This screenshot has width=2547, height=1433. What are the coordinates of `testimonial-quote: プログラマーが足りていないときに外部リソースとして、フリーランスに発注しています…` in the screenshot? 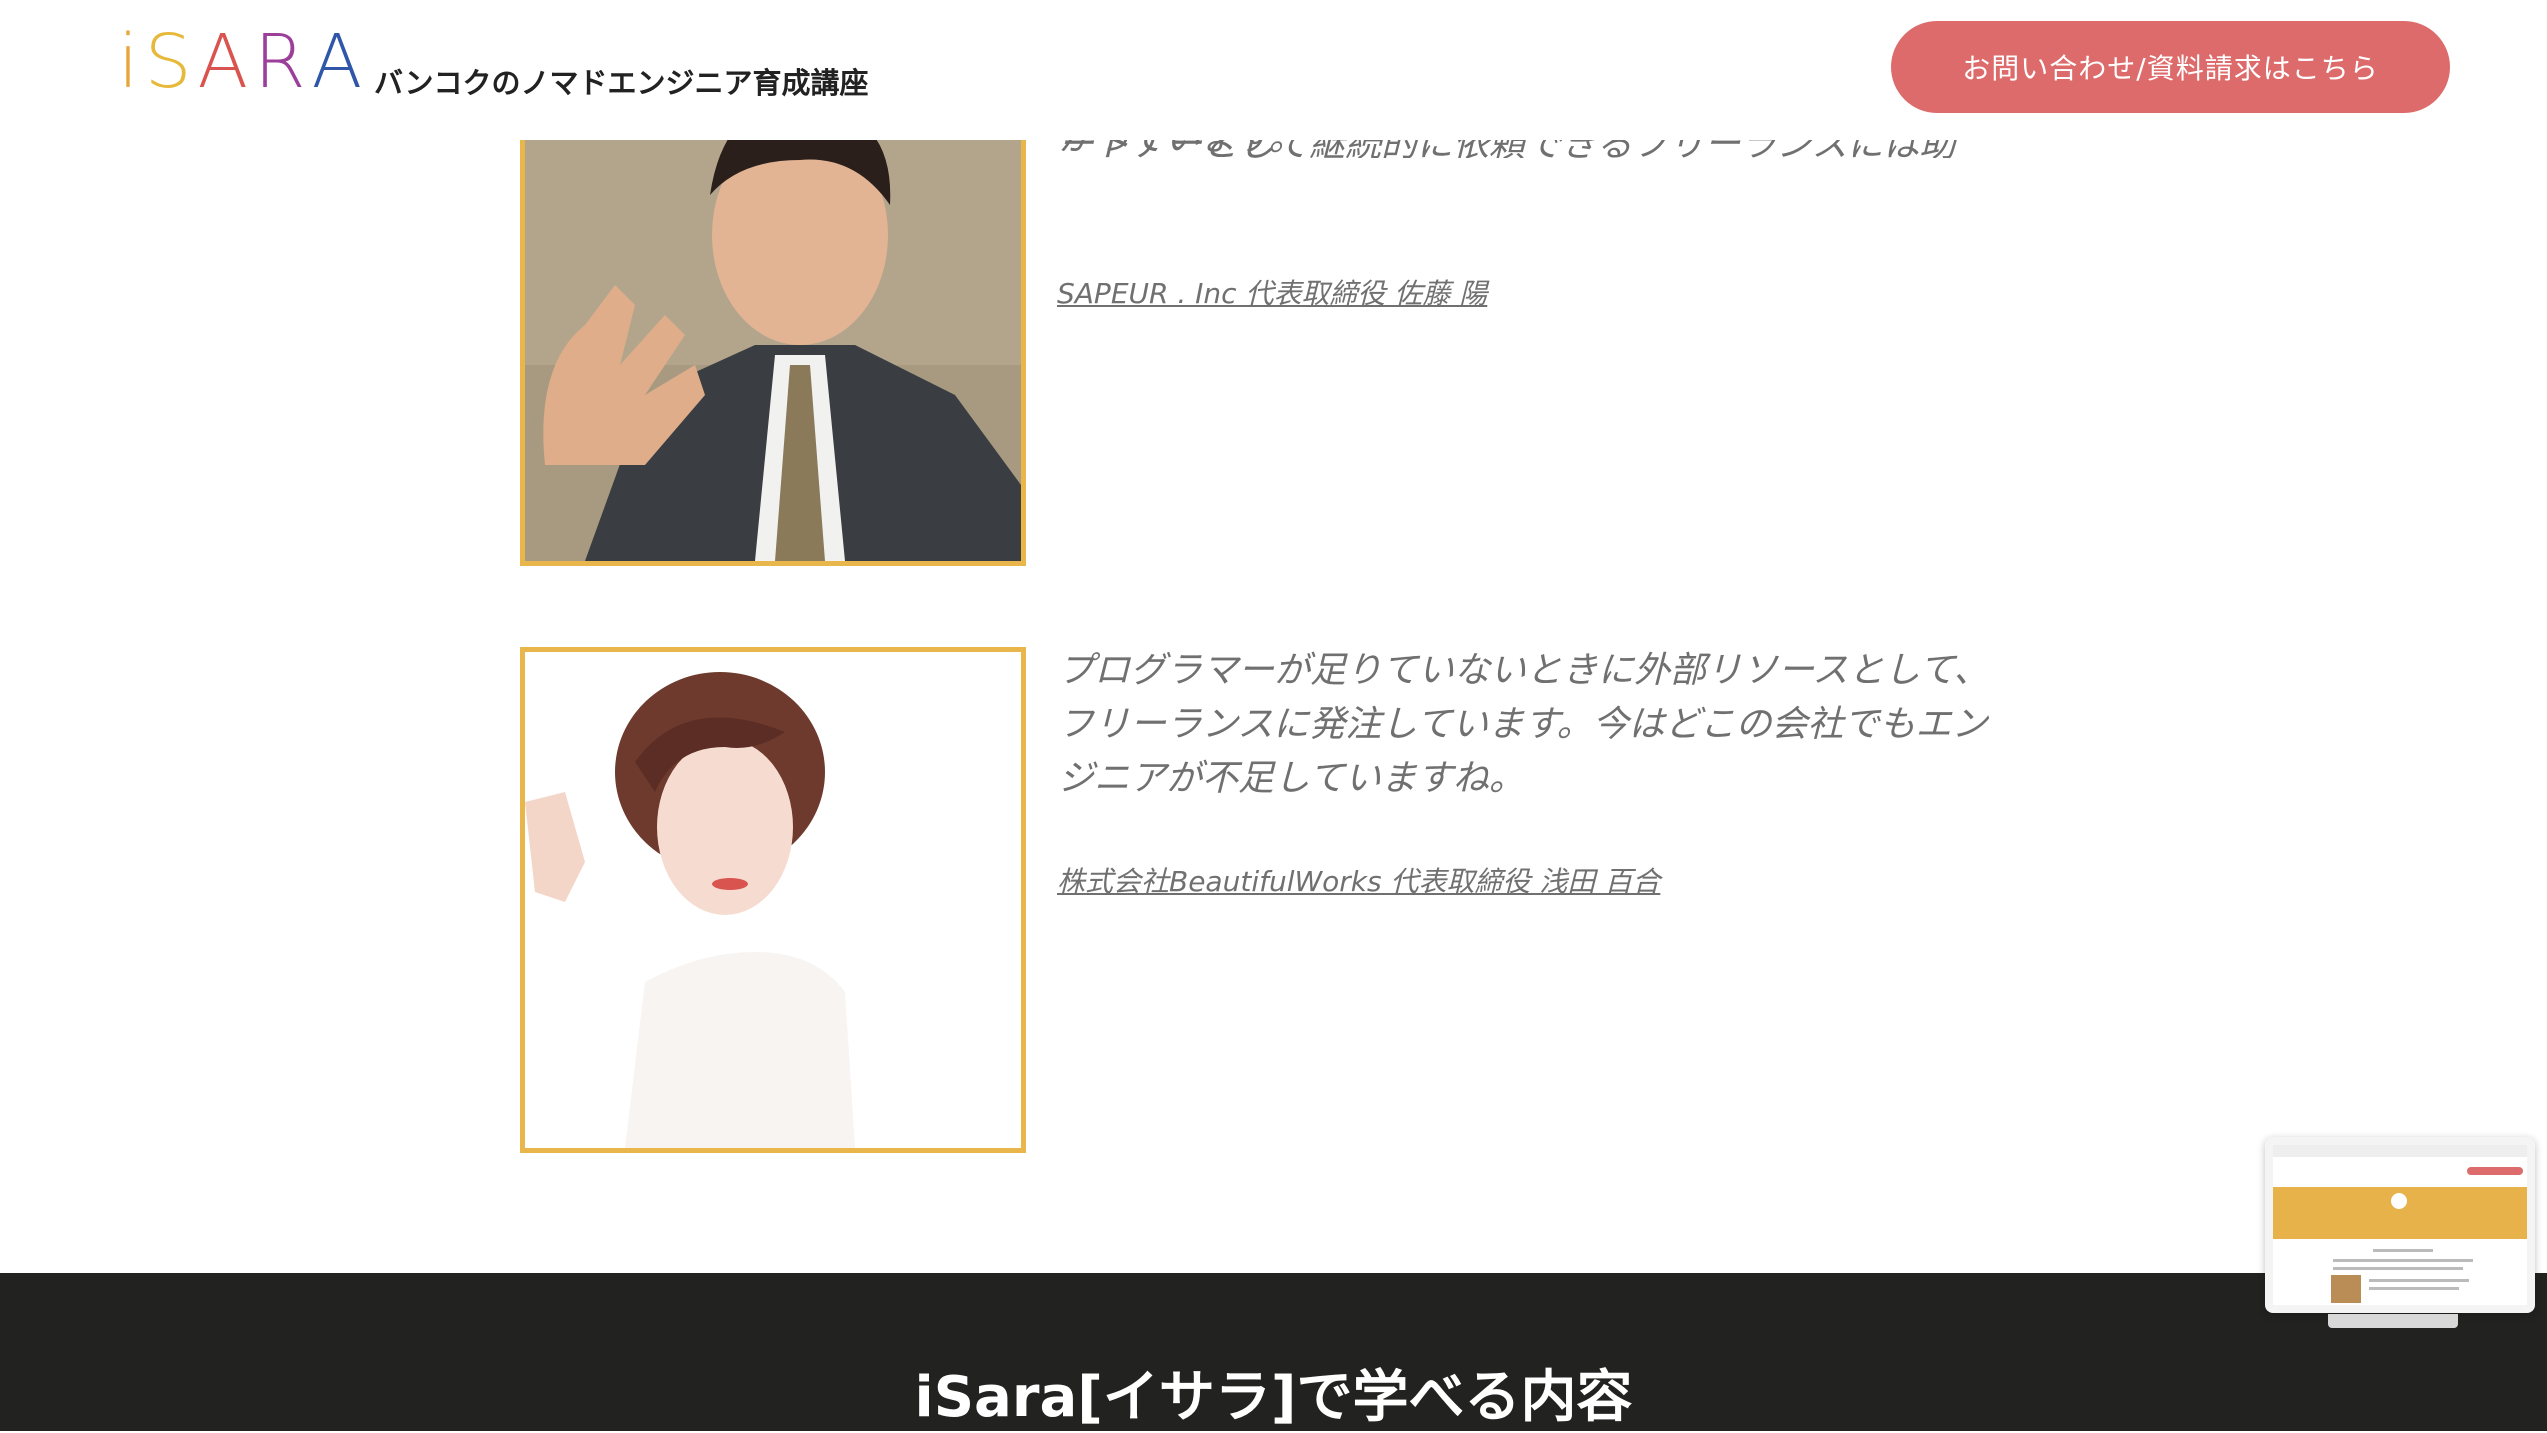 It's located at (1524, 724).